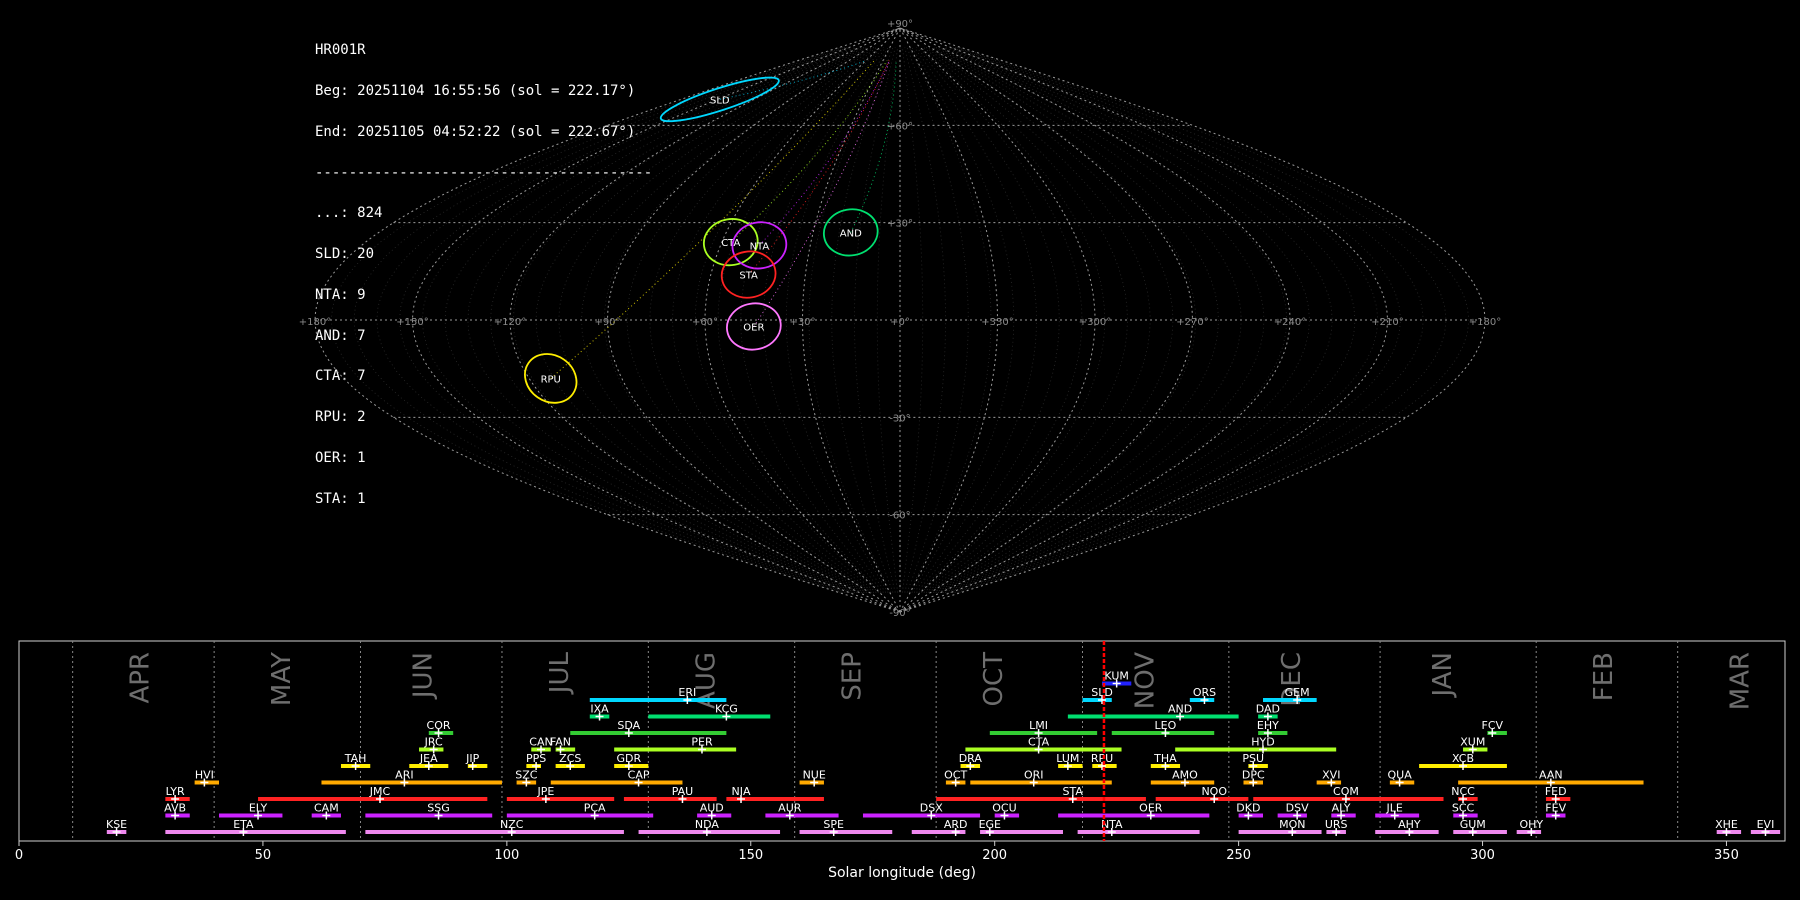  I want to click on month-label: MAR, so click(1741, 681).